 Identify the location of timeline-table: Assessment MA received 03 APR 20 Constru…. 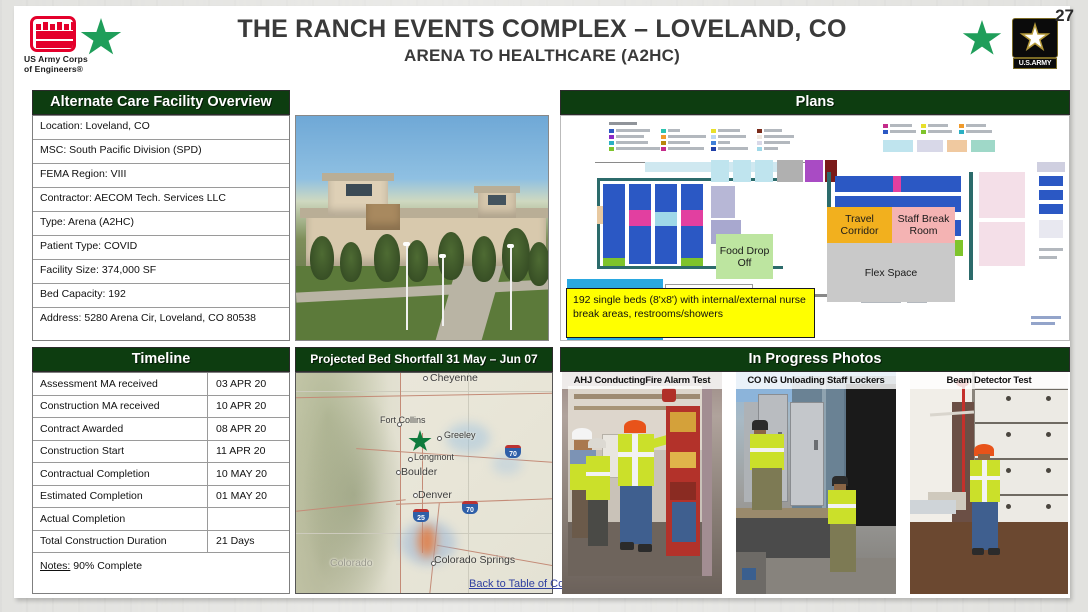
(161, 483).